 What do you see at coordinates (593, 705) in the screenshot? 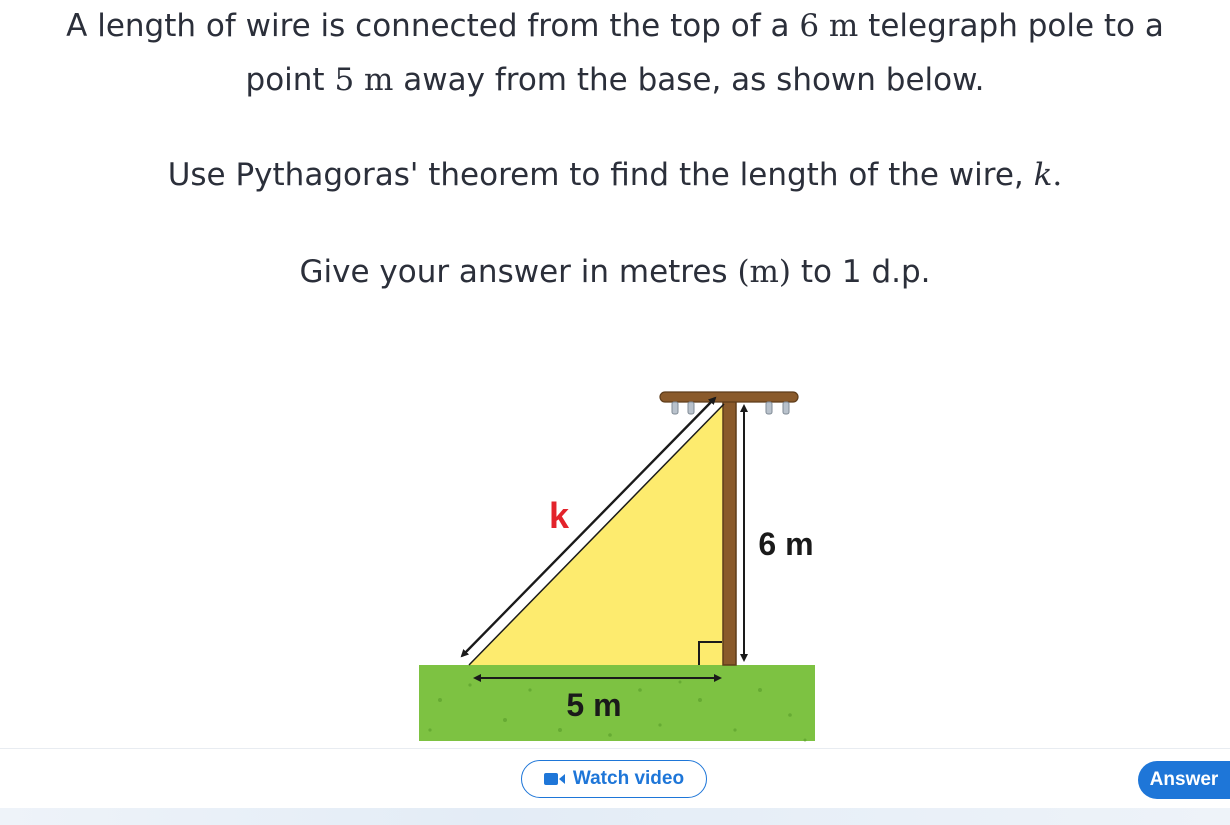
I see `base-label: 5 m` at bounding box center [593, 705].